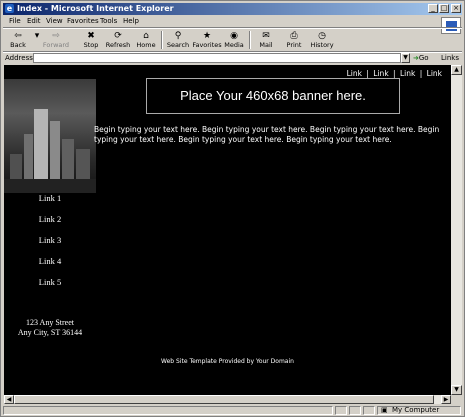 This screenshot has width=465, height=417. I want to click on address-dropdown-button: ▼, so click(405, 58).